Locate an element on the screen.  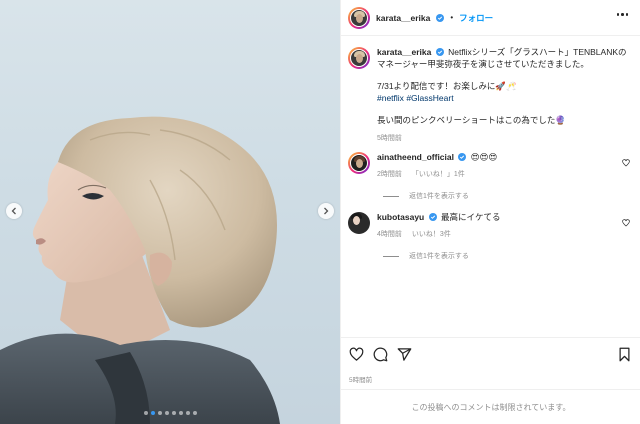
comment-likes: いいね！3件 is located at coordinates (431, 234).